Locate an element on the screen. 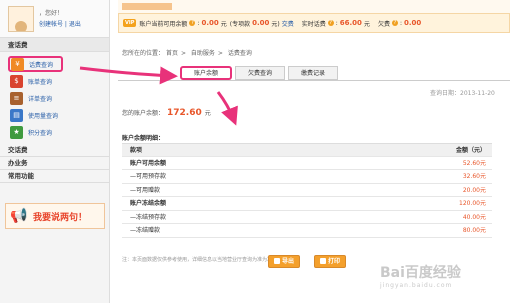 The width and height of the screenshot is (510, 303). special-balance: 0.00 is located at coordinates (261, 23).